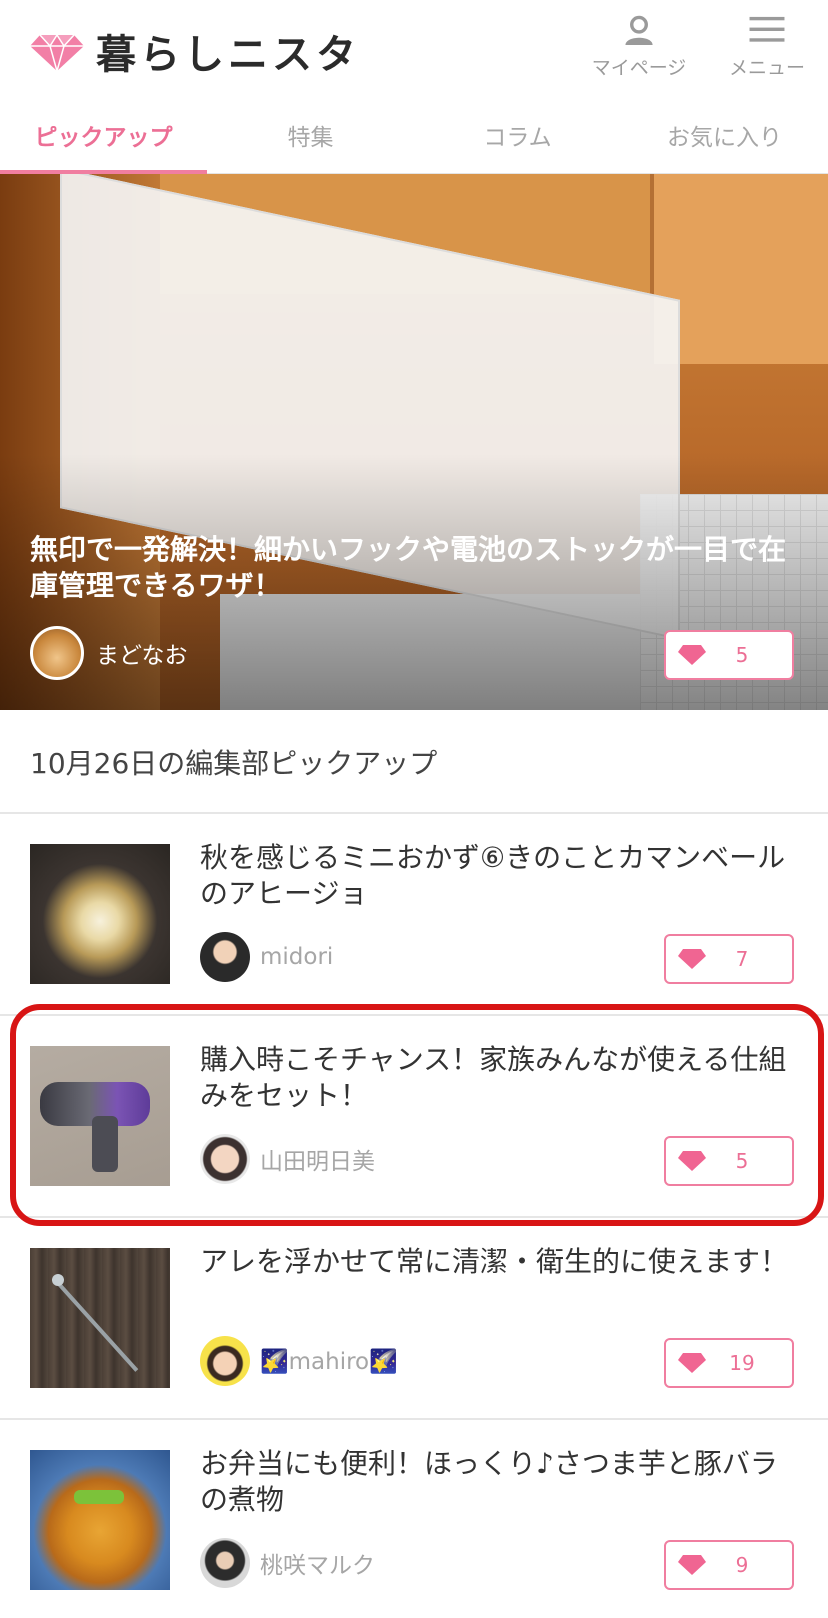  What do you see at coordinates (767, 47) in the screenshot?
I see `menu-button: メニュー` at bounding box center [767, 47].